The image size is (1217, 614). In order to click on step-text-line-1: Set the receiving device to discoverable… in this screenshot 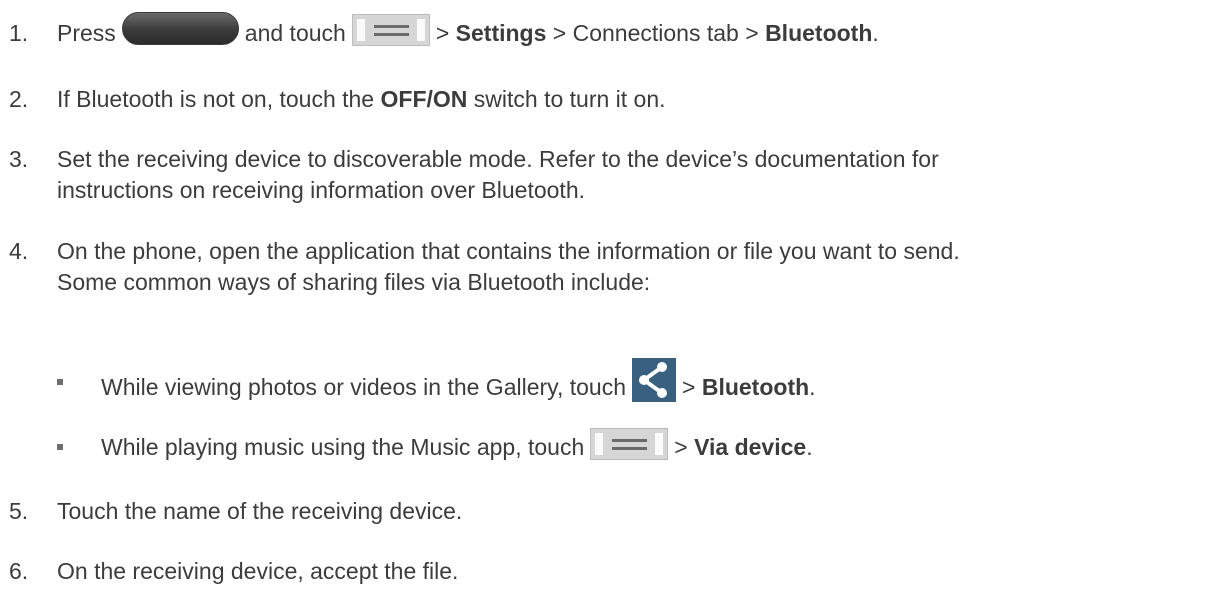, I will do `click(498, 159)`.